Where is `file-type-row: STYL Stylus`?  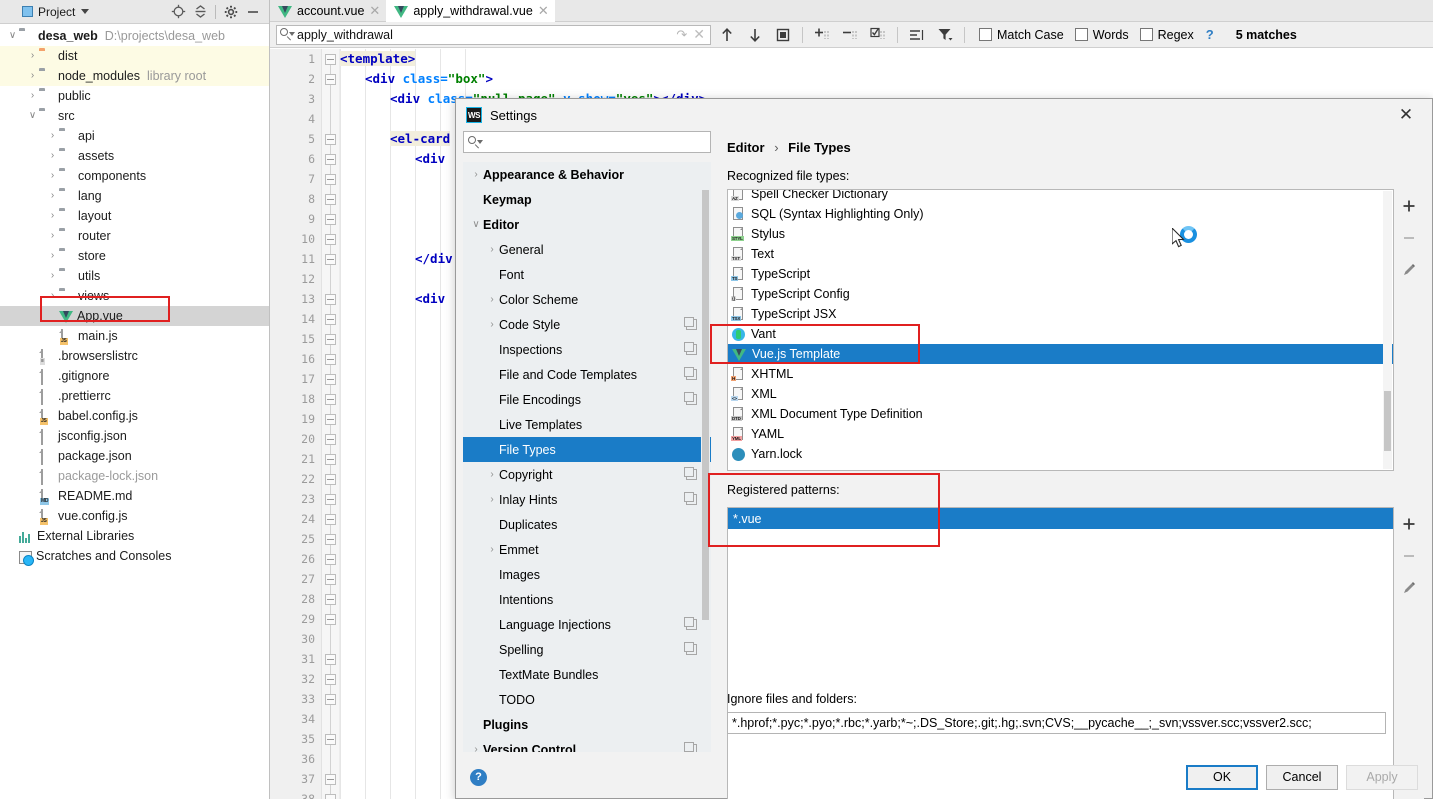 file-type-row: STYL Stylus is located at coordinates (1060, 234).